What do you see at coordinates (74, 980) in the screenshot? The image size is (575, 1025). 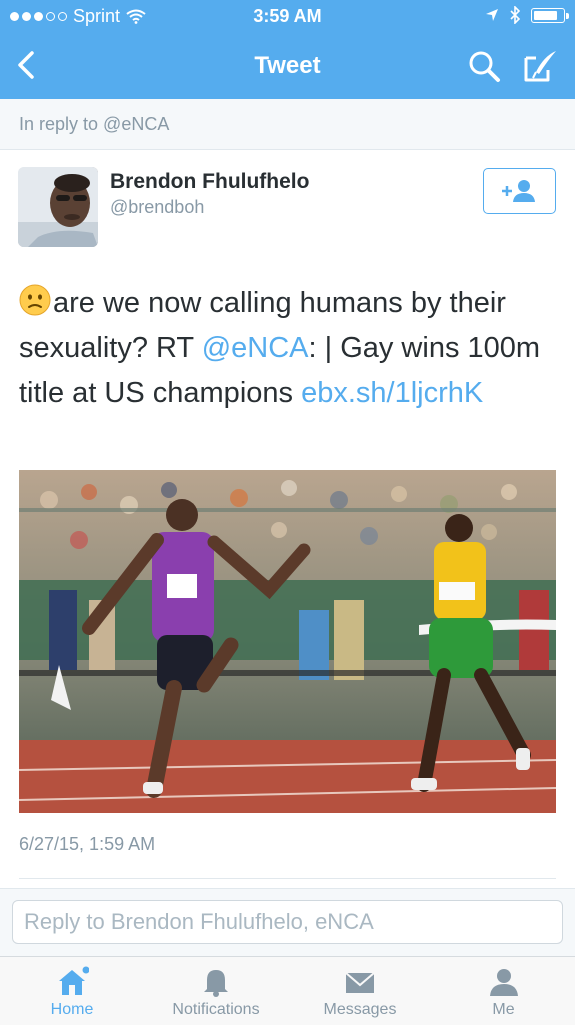 I see `home-icon` at bounding box center [74, 980].